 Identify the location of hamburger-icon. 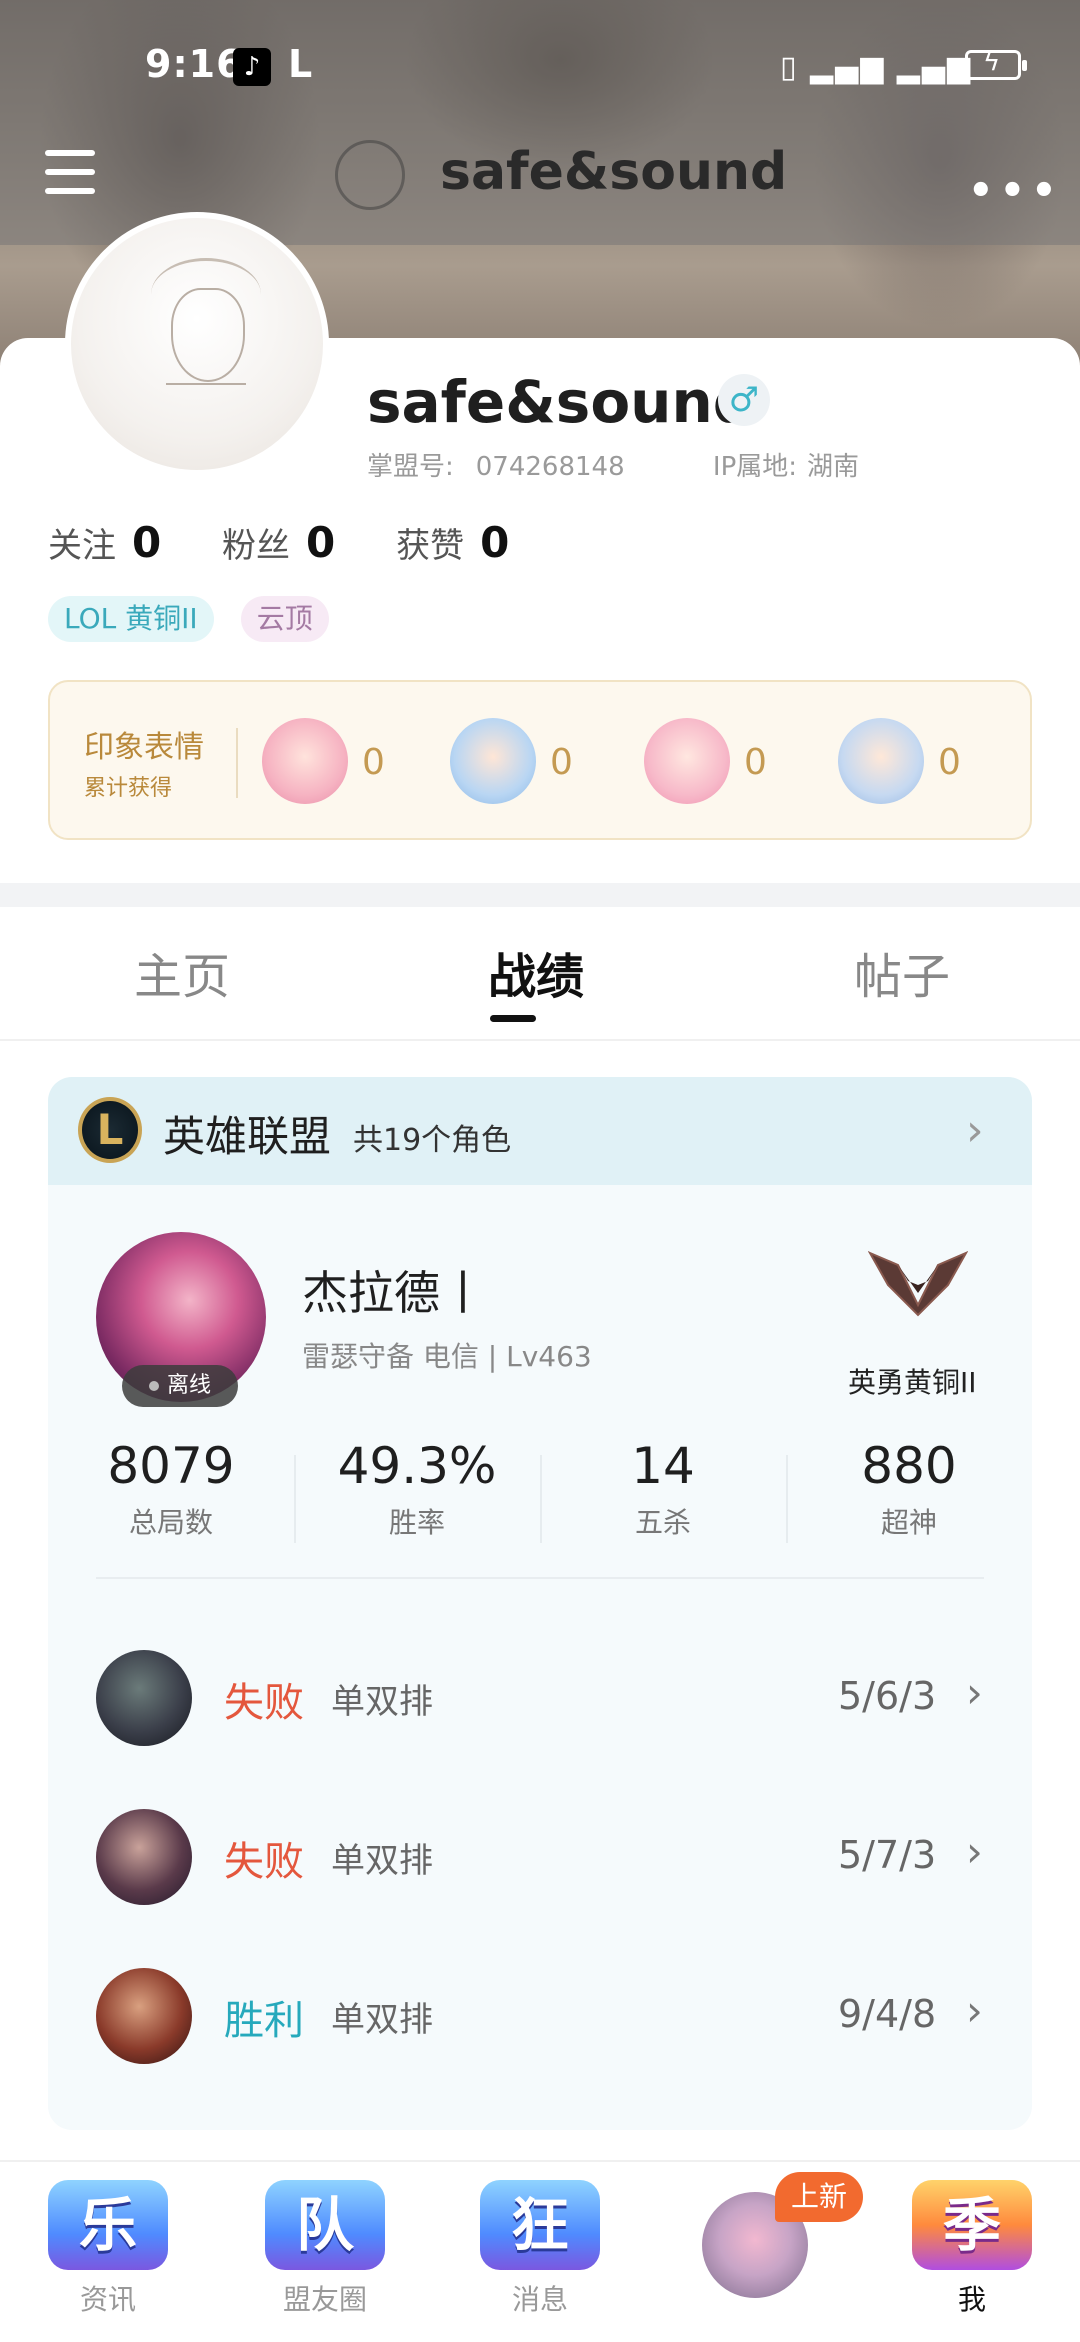
(70, 175).